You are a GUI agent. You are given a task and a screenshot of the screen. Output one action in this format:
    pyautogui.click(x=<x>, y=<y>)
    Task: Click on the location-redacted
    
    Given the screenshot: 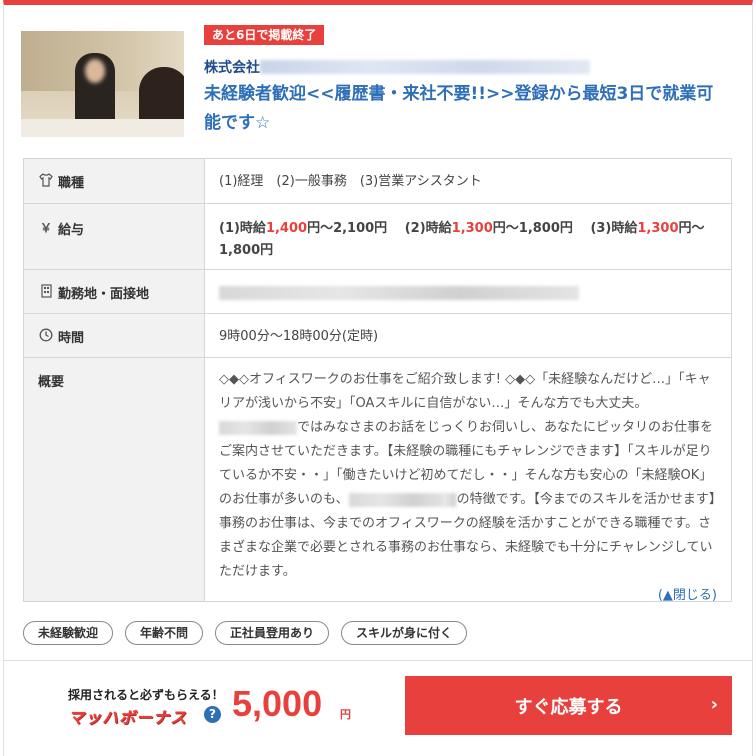 What is the action you would take?
    pyautogui.click(x=399, y=292)
    